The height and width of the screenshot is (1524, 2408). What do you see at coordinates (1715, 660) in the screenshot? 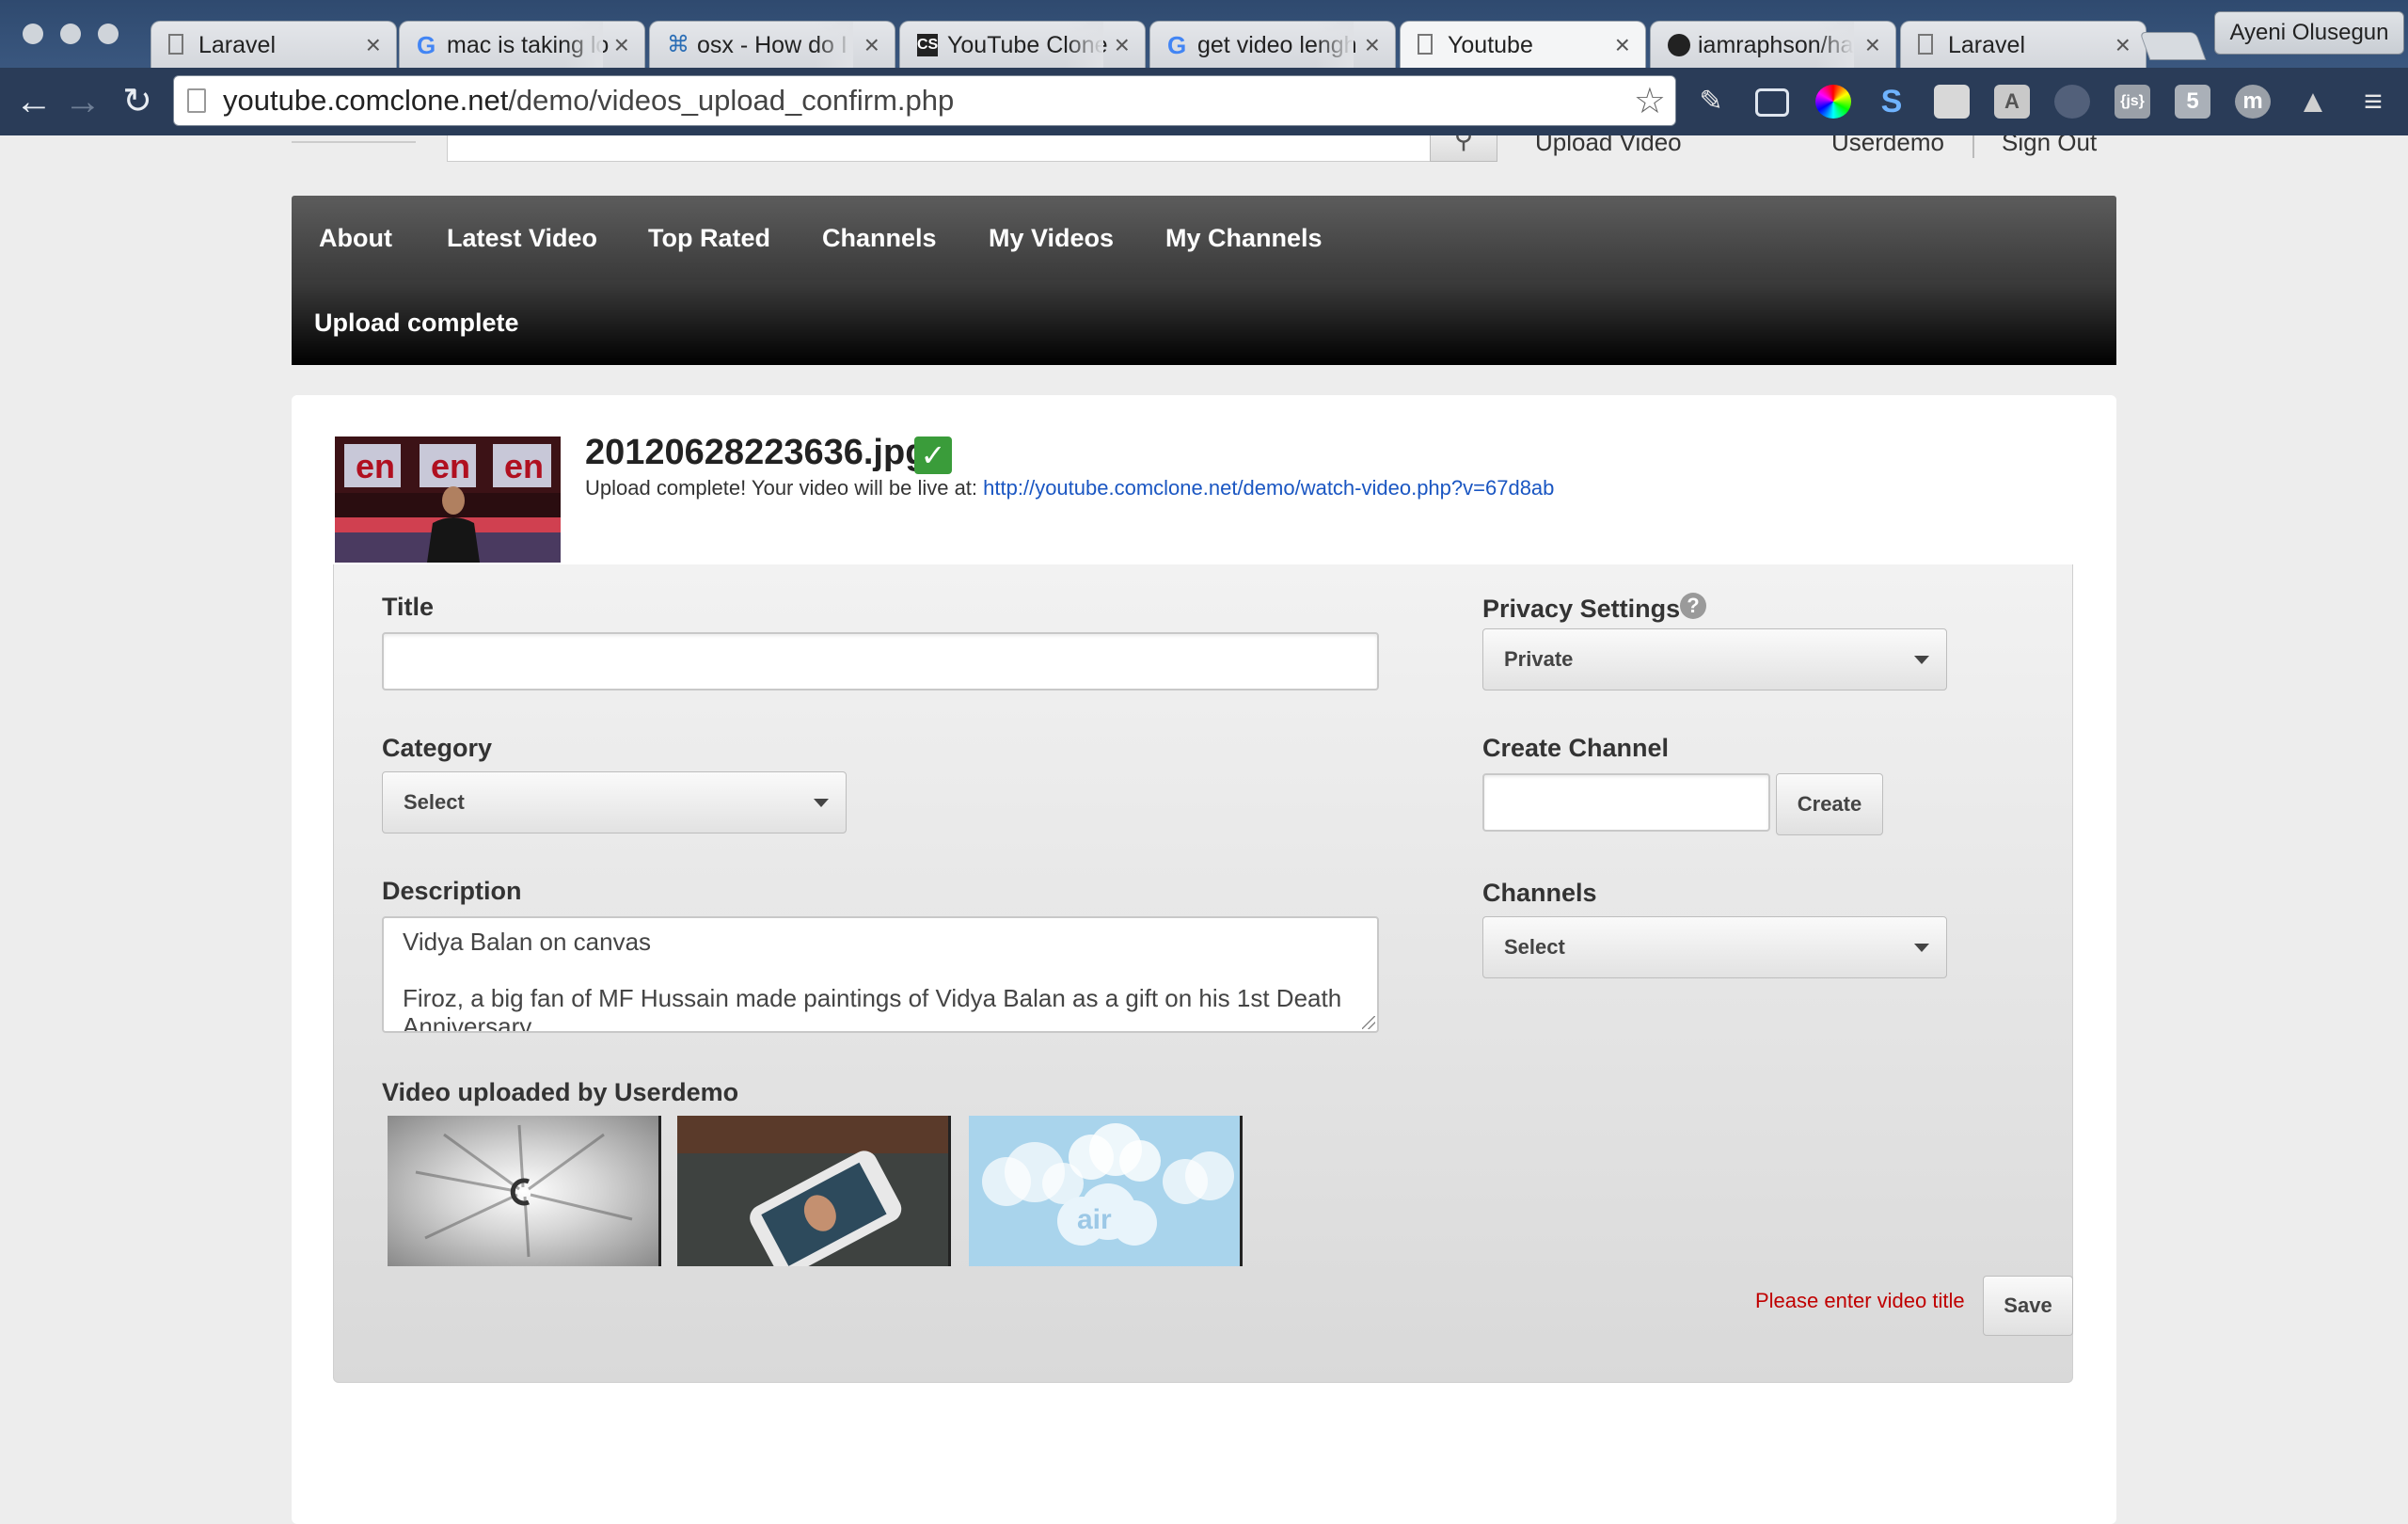
I see `privacy-select: Private` at bounding box center [1715, 660].